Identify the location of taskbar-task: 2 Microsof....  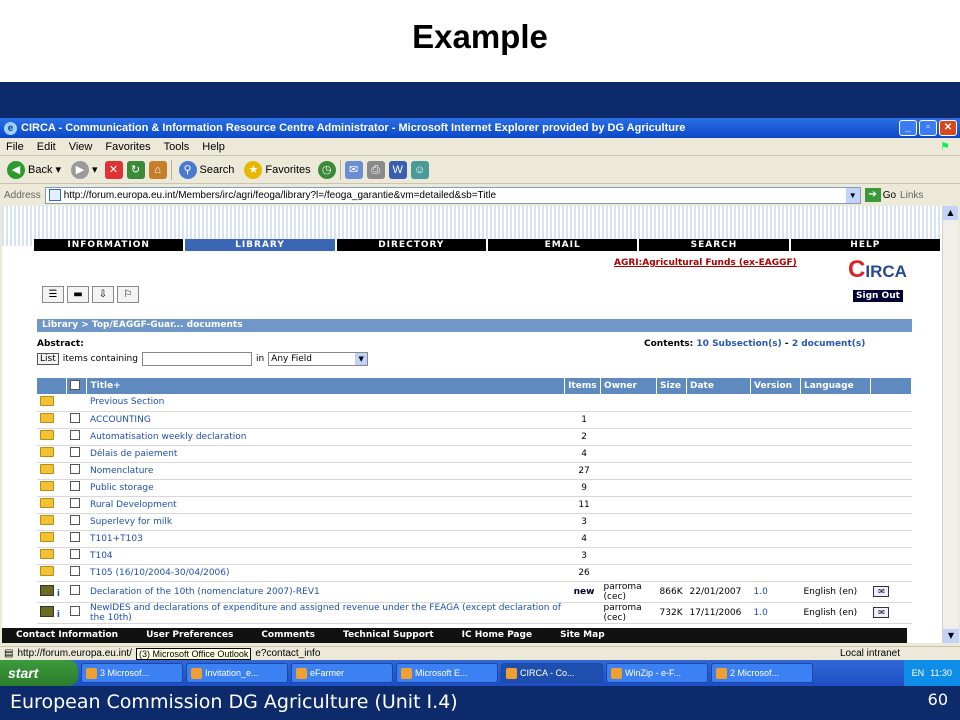
(762, 673).